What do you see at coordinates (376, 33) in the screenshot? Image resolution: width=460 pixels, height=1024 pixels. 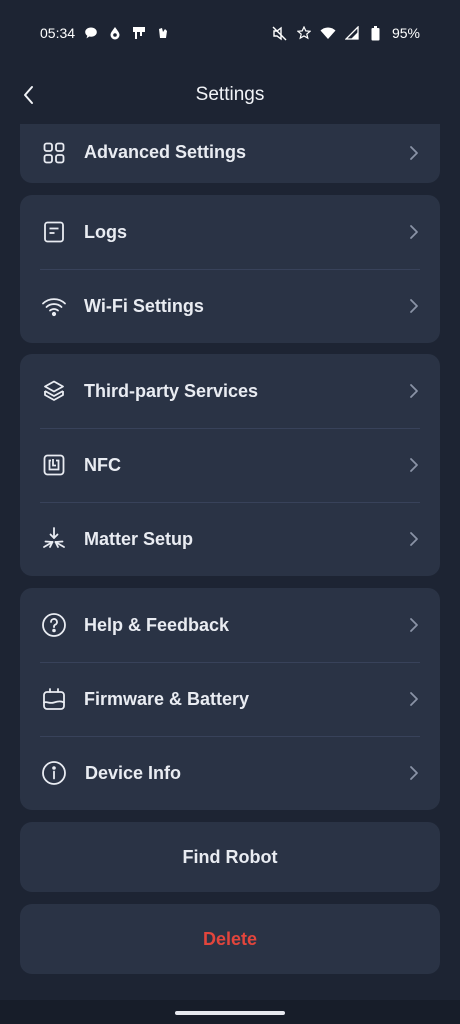 I see `battery-icon` at bounding box center [376, 33].